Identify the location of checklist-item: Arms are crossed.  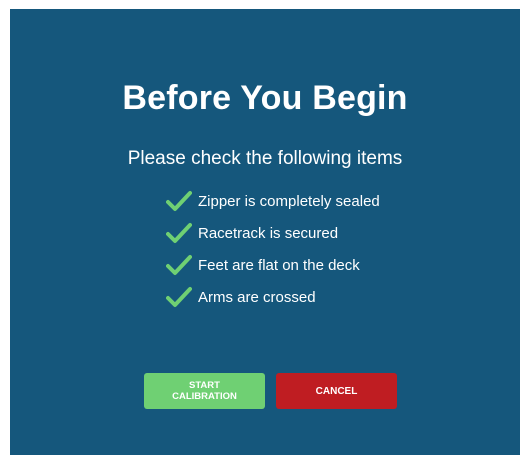
(273, 297).